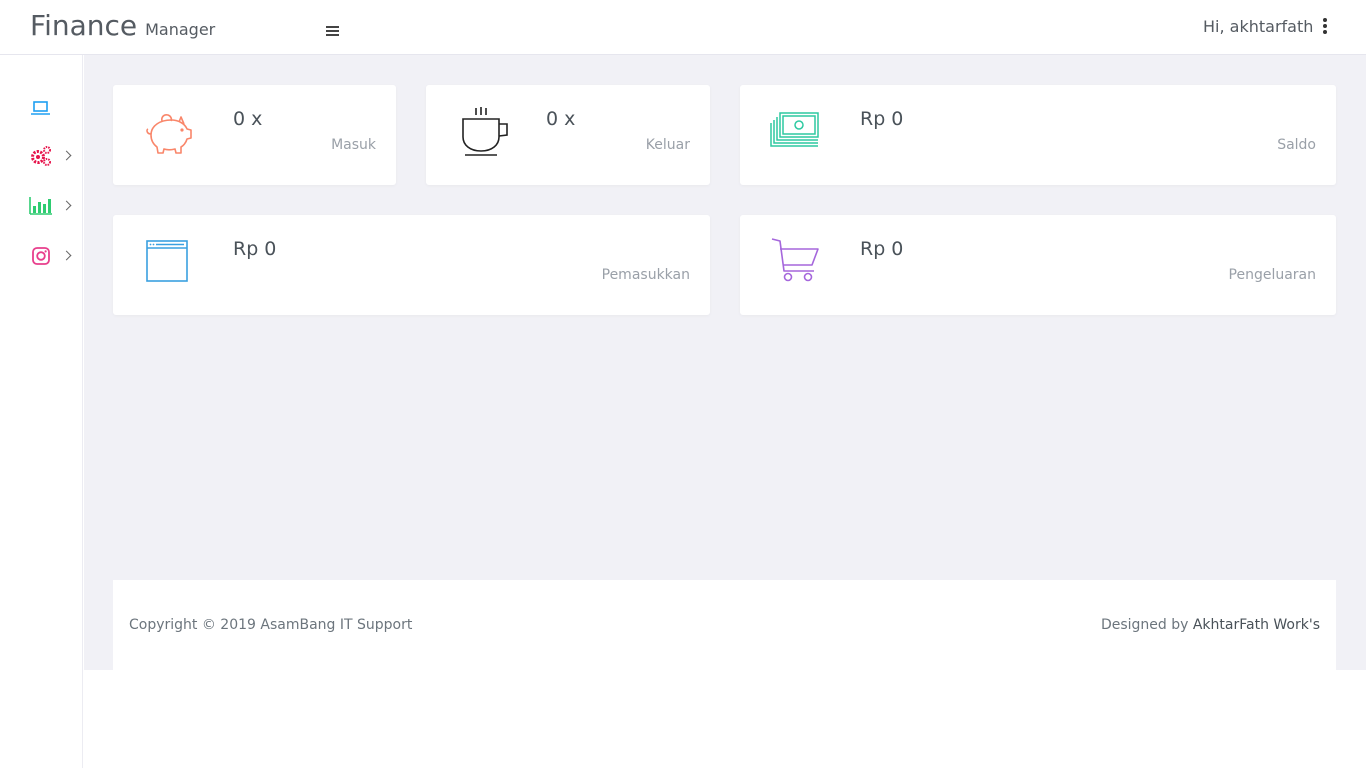  I want to click on sidebar, so click(41, 411).